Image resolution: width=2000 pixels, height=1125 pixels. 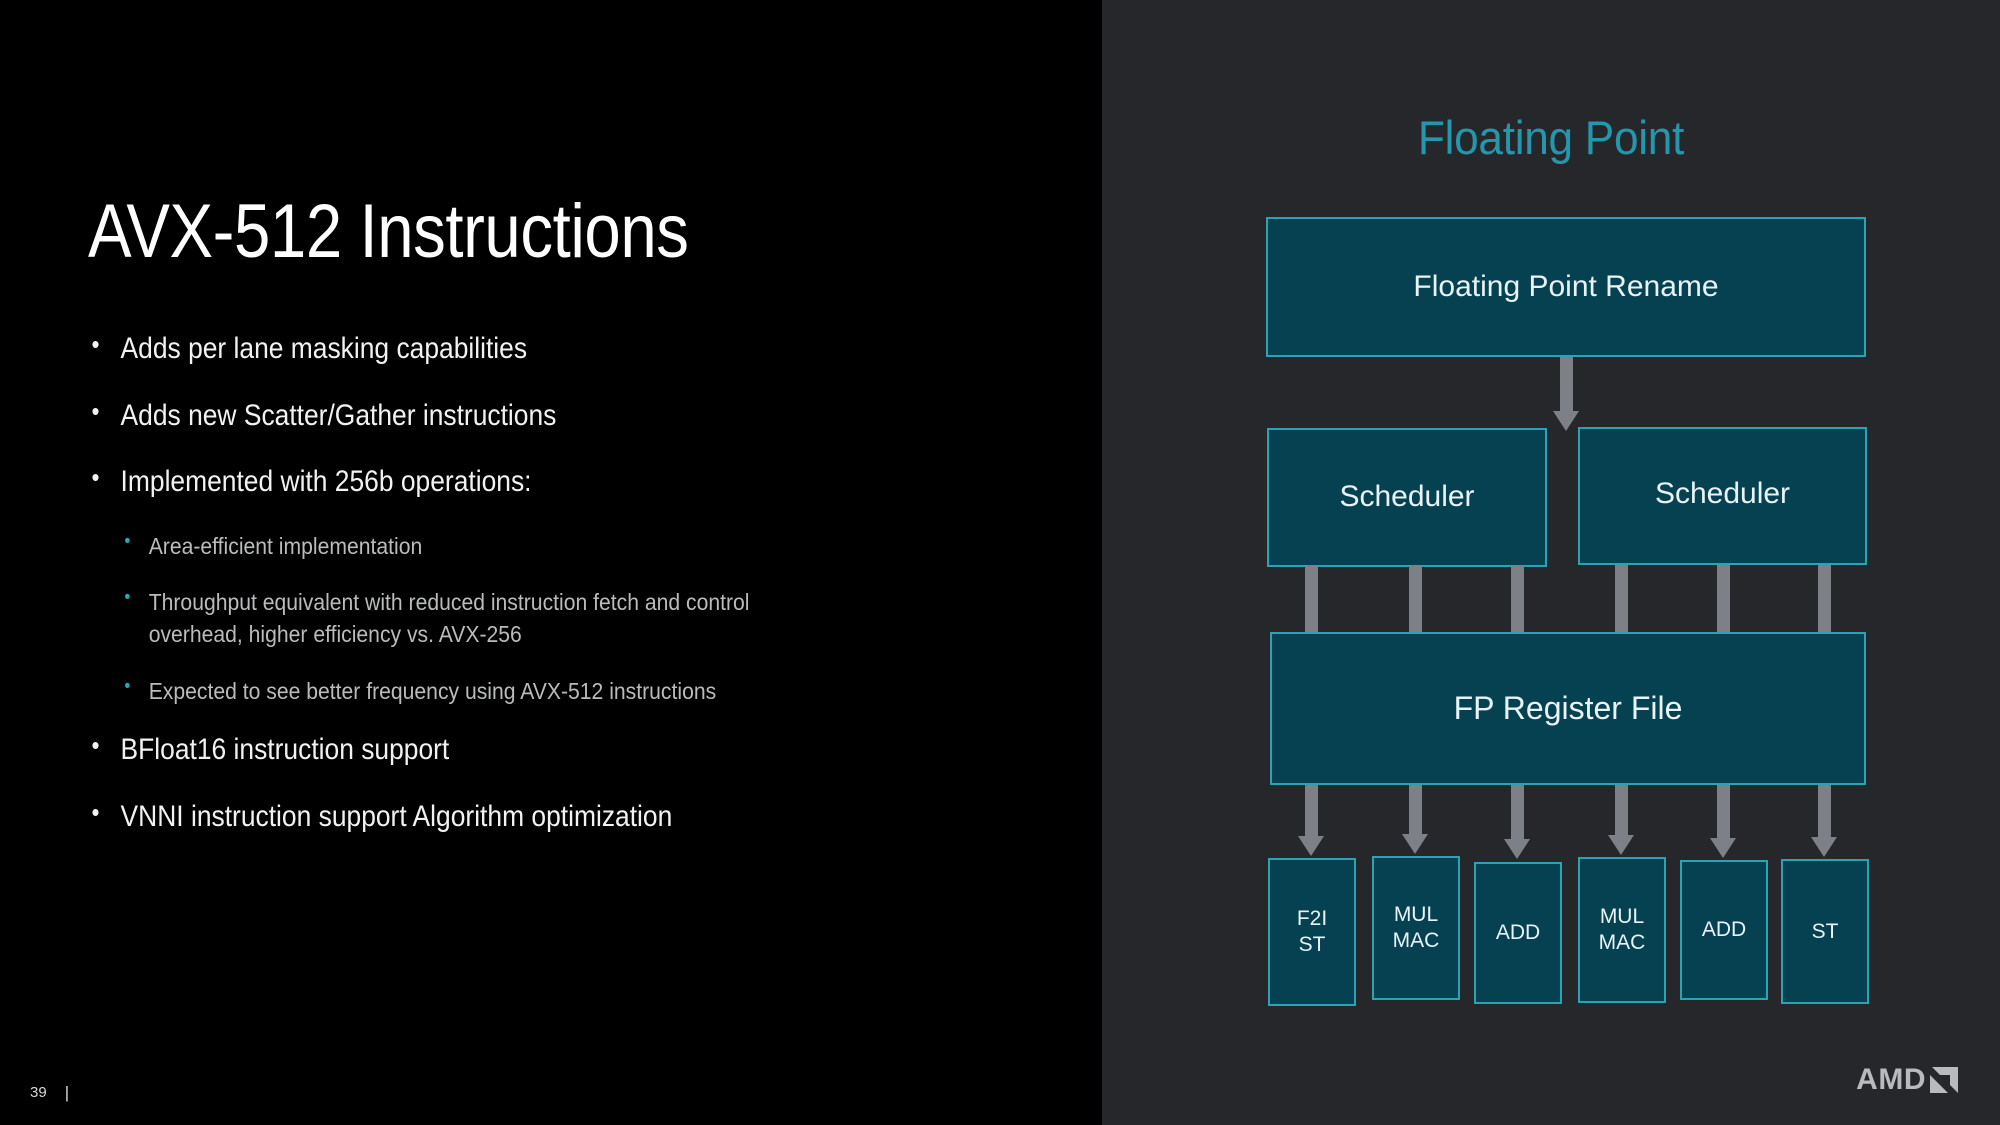 I want to click on connector-rename-to-scheduler, so click(x=1566, y=385).